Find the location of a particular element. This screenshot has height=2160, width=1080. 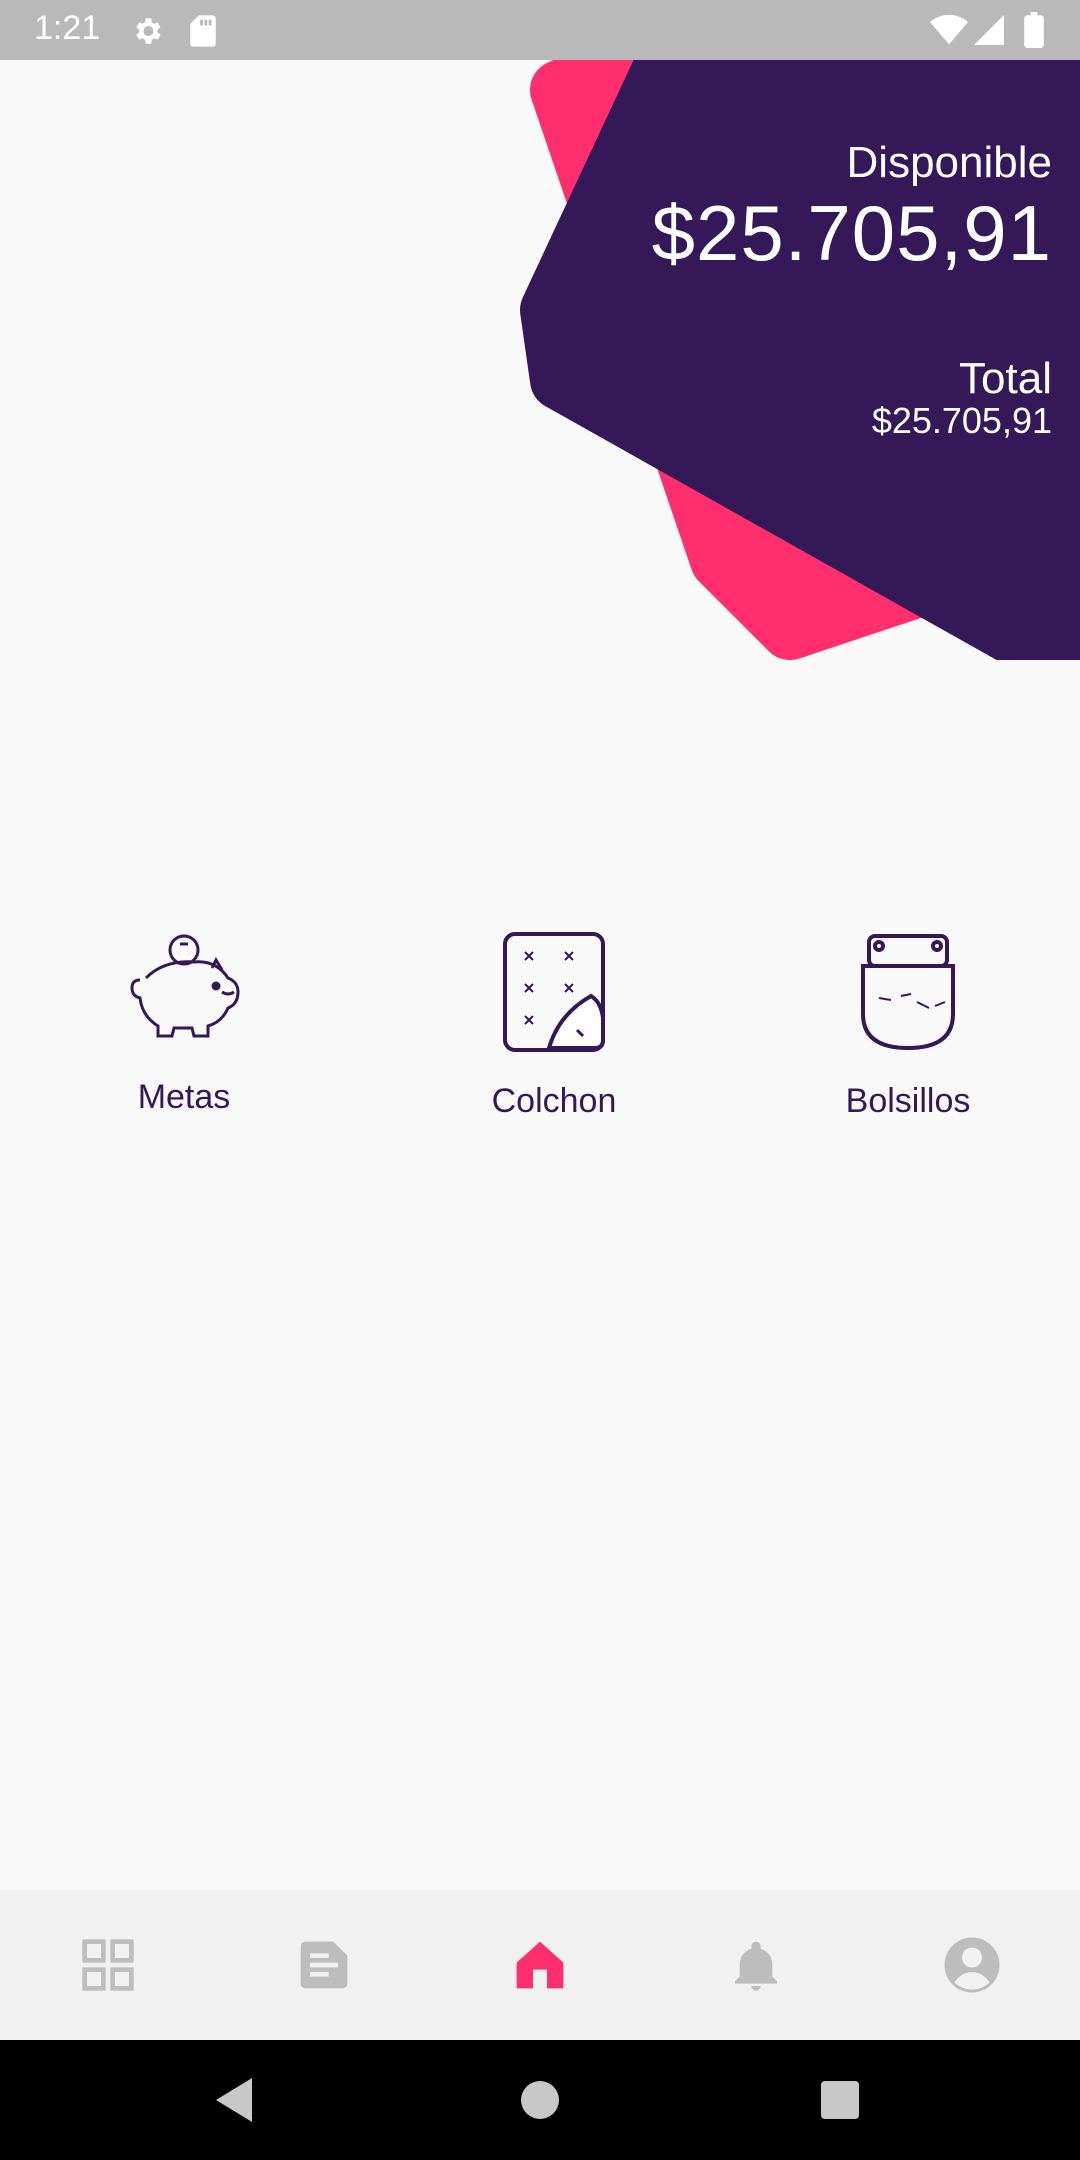

system-home-button is located at coordinates (540, 2100).